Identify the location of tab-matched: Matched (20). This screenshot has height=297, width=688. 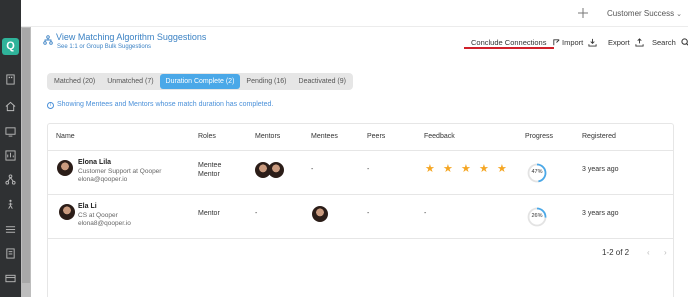
(74, 81).